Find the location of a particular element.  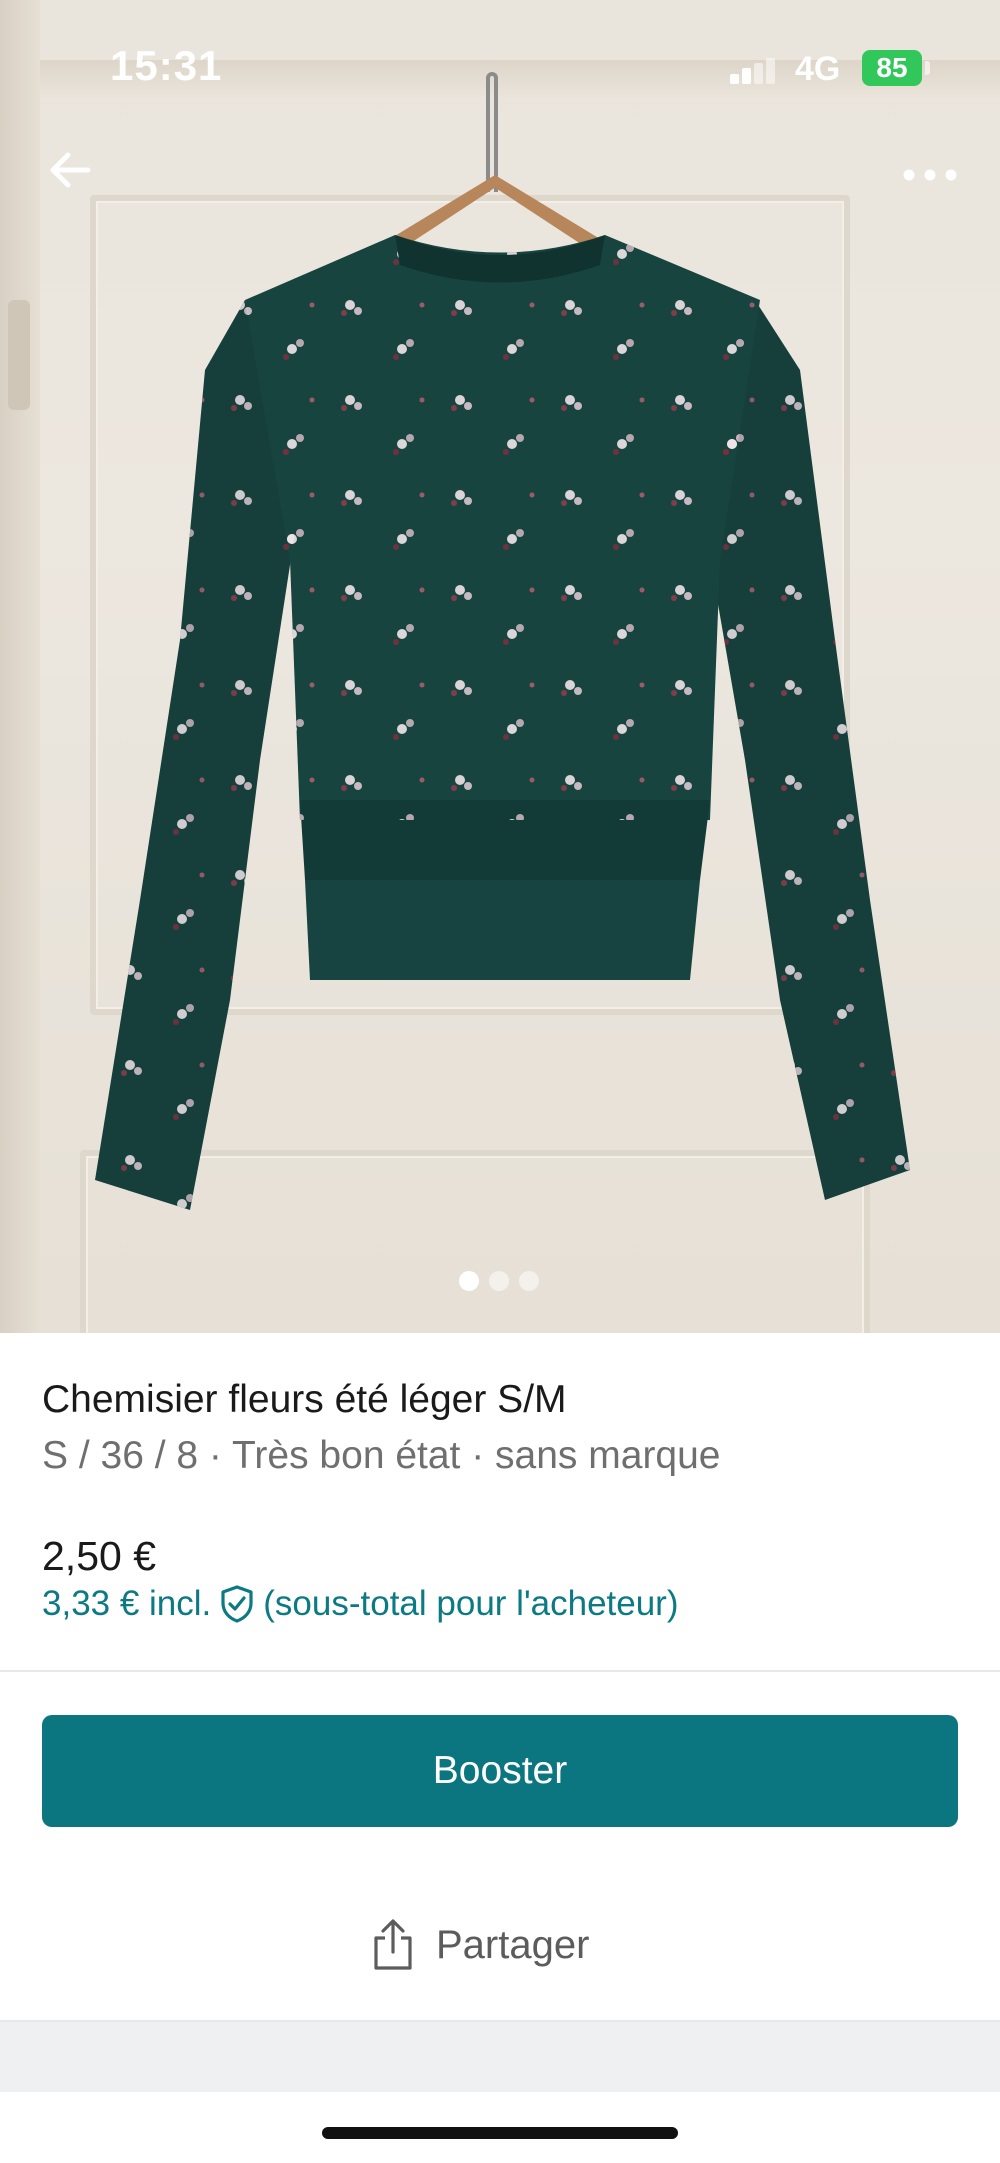

back-button is located at coordinates (70, 170).